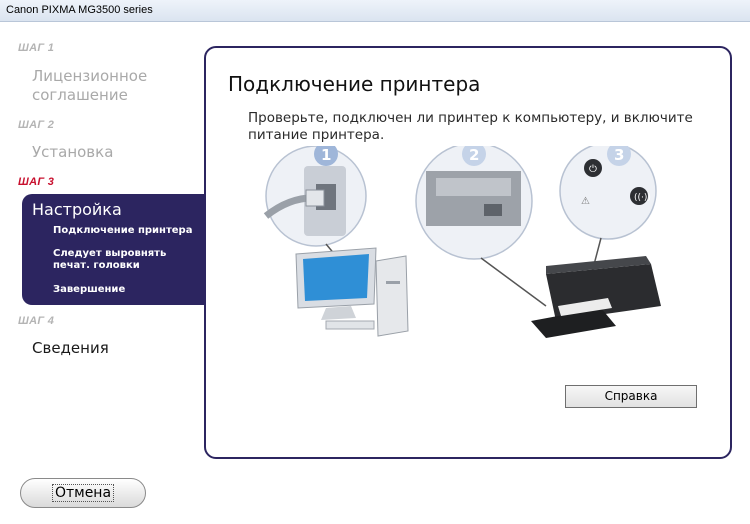 The image size is (750, 524). I want to click on step-1-title: Лицензионное соглашение, so click(90, 85).